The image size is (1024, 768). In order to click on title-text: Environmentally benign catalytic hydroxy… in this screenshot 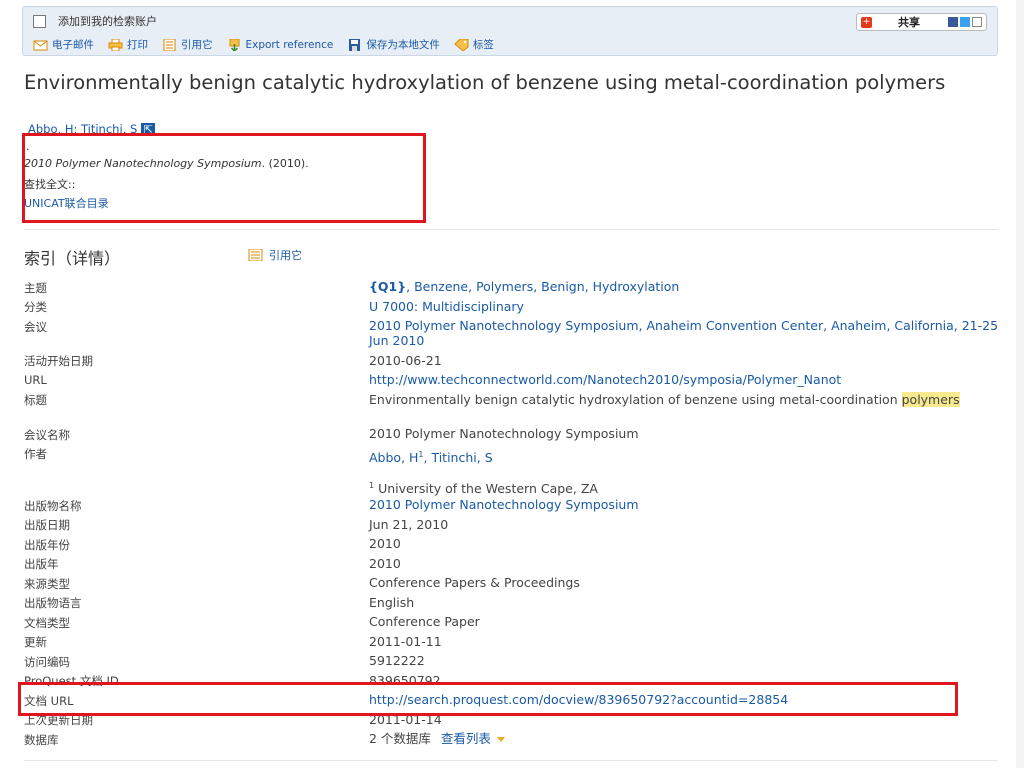, I will do `click(635, 399)`.